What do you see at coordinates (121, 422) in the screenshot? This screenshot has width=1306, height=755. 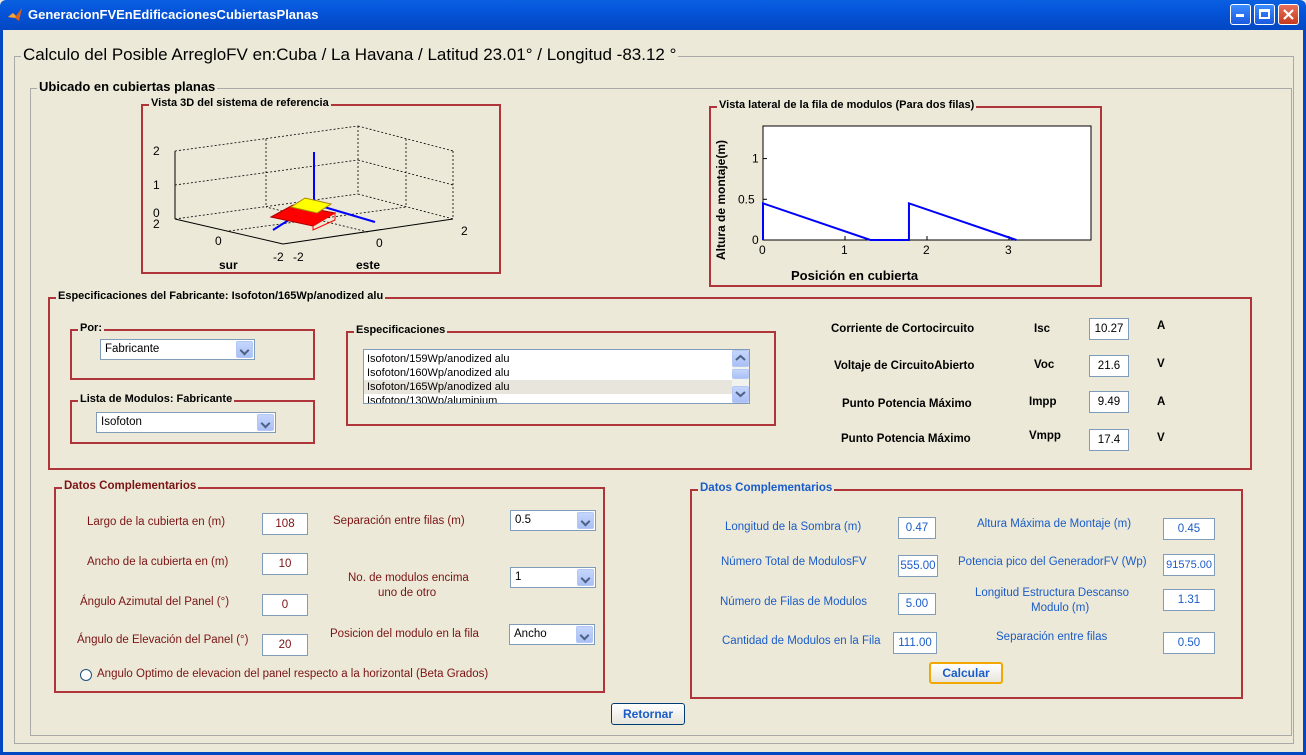 I see `lista-select-value: Isofoton` at bounding box center [121, 422].